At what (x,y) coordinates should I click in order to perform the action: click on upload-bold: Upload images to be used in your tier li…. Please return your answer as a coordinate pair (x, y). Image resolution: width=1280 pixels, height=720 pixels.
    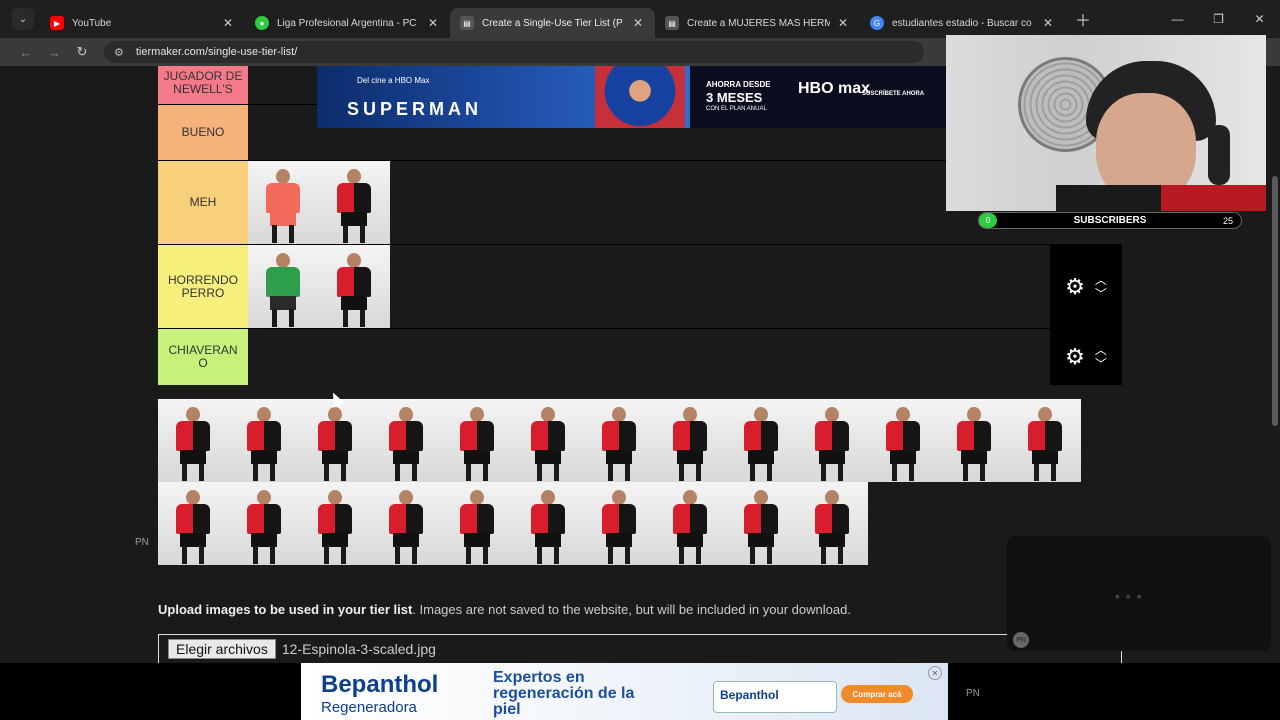
    Looking at the image, I should click on (285, 609).